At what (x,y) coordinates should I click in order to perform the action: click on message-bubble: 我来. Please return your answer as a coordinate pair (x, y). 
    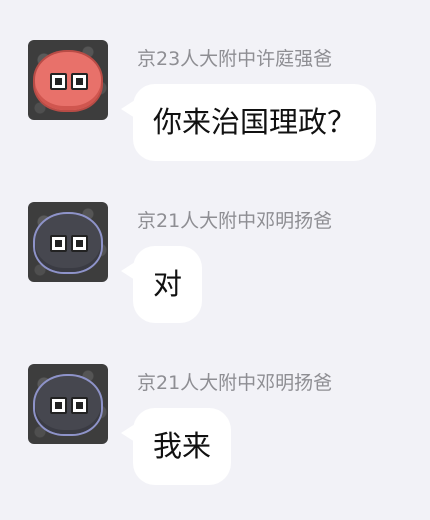
    Looking at the image, I should click on (182, 446).